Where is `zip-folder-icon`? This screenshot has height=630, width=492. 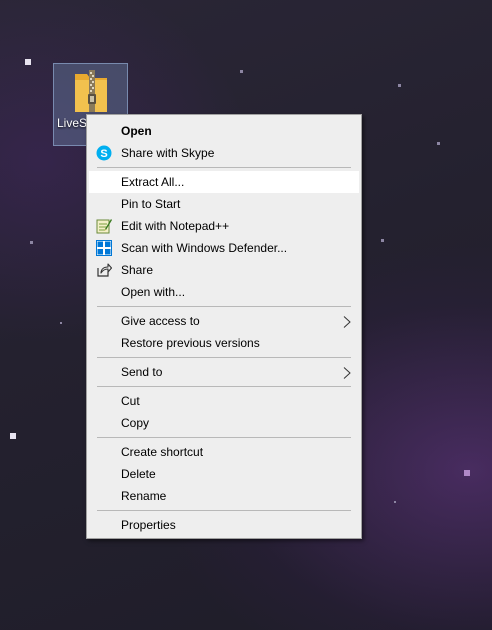
zip-folder-icon is located at coordinates (91, 91).